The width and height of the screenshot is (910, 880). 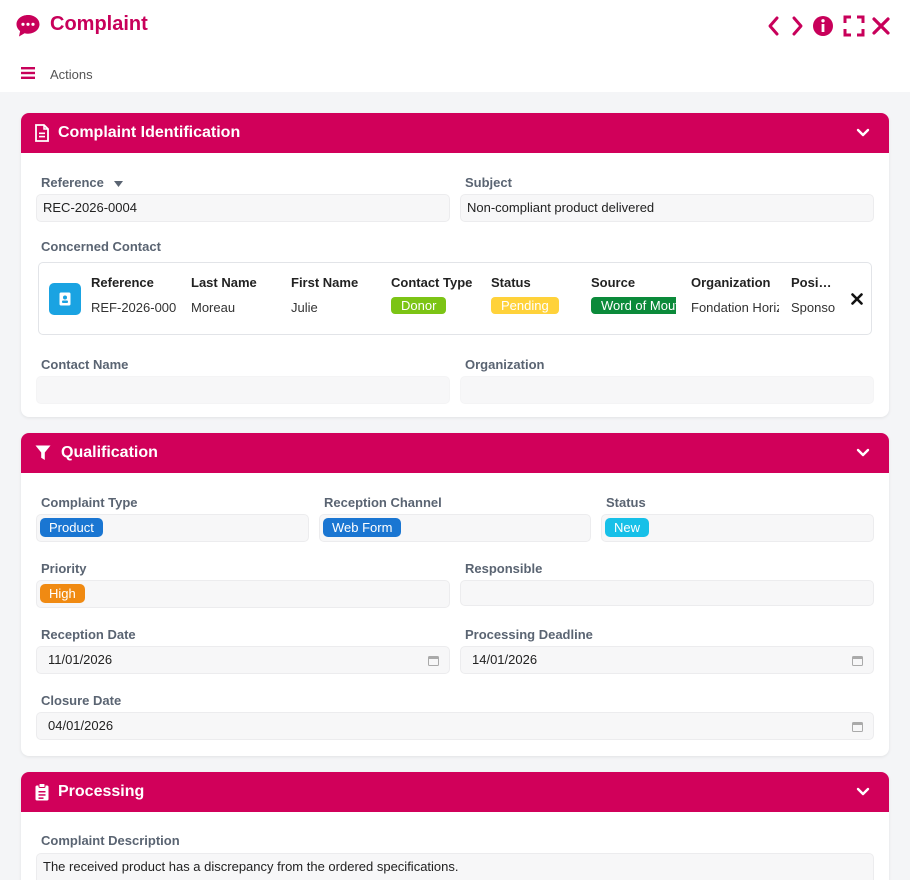 What do you see at coordinates (133, 295) in the screenshot?
I see `contact-column-0: Reference REF-2026-0001` at bounding box center [133, 295].